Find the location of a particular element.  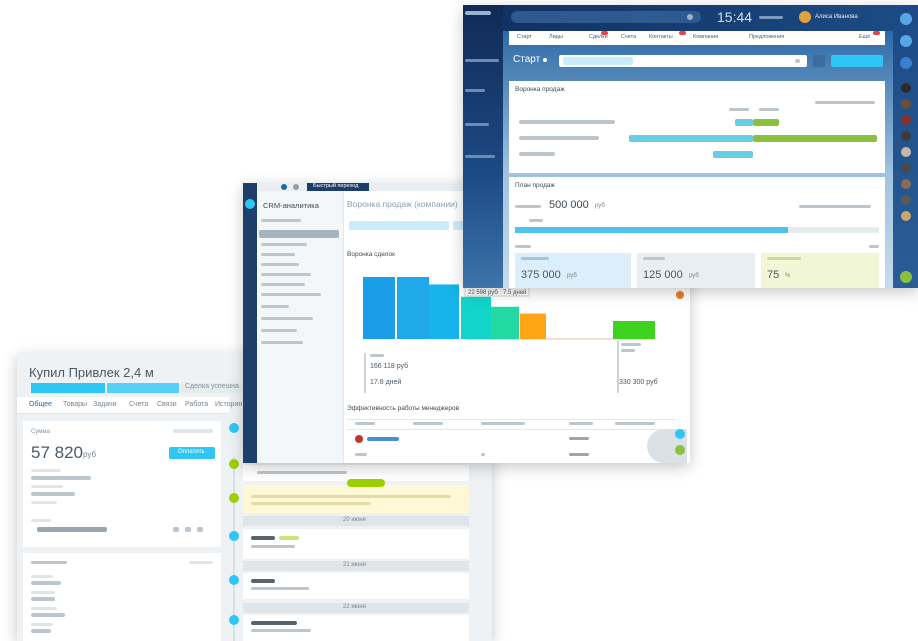

notification-icon is located at coordinates (680, 295).